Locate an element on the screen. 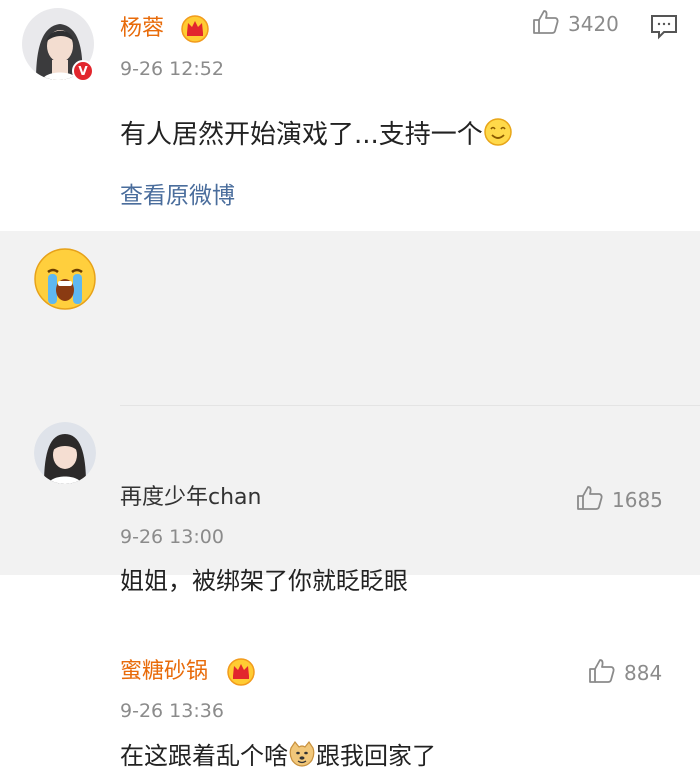 This screenshot has width=700, height=775. like-count: 3420 is located at coordinates (593, 24).